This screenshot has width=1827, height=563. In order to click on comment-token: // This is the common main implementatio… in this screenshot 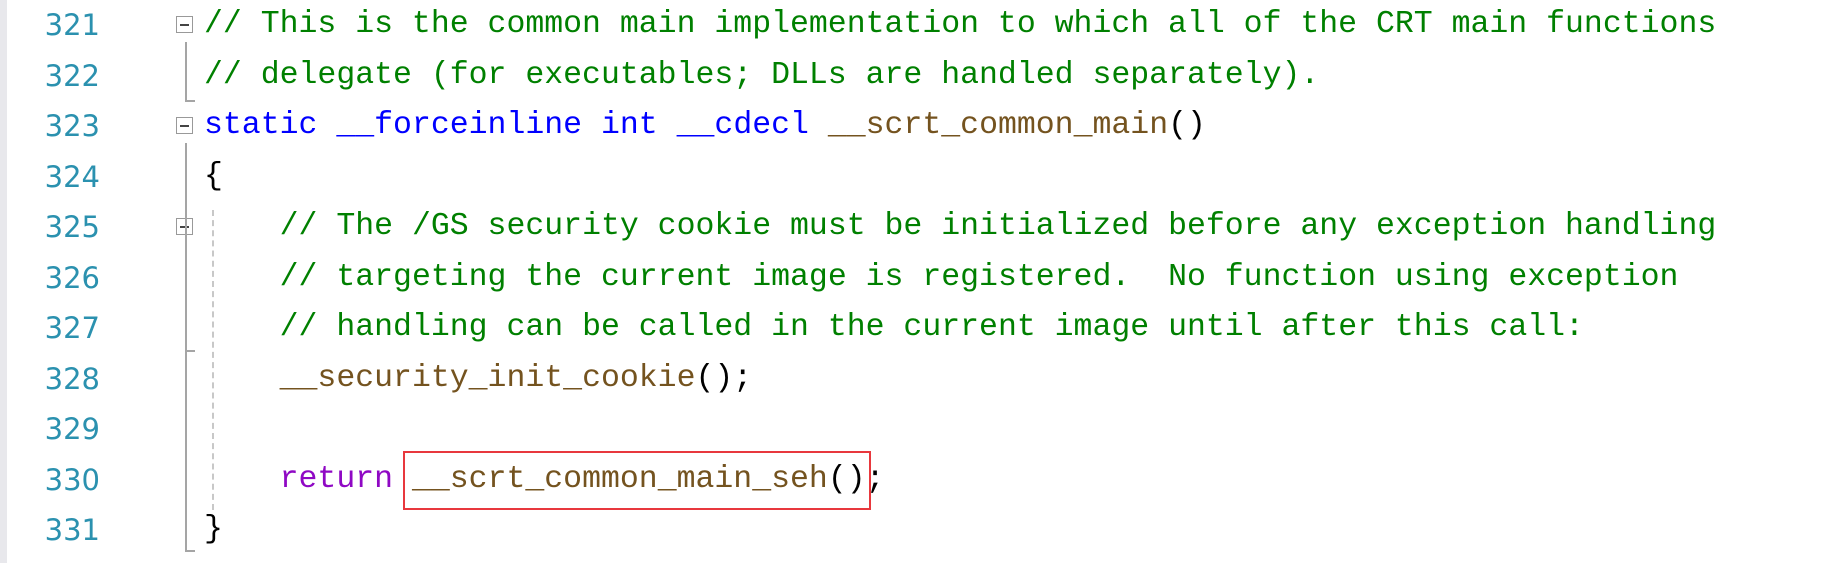, I will do `click(960, 24)`.